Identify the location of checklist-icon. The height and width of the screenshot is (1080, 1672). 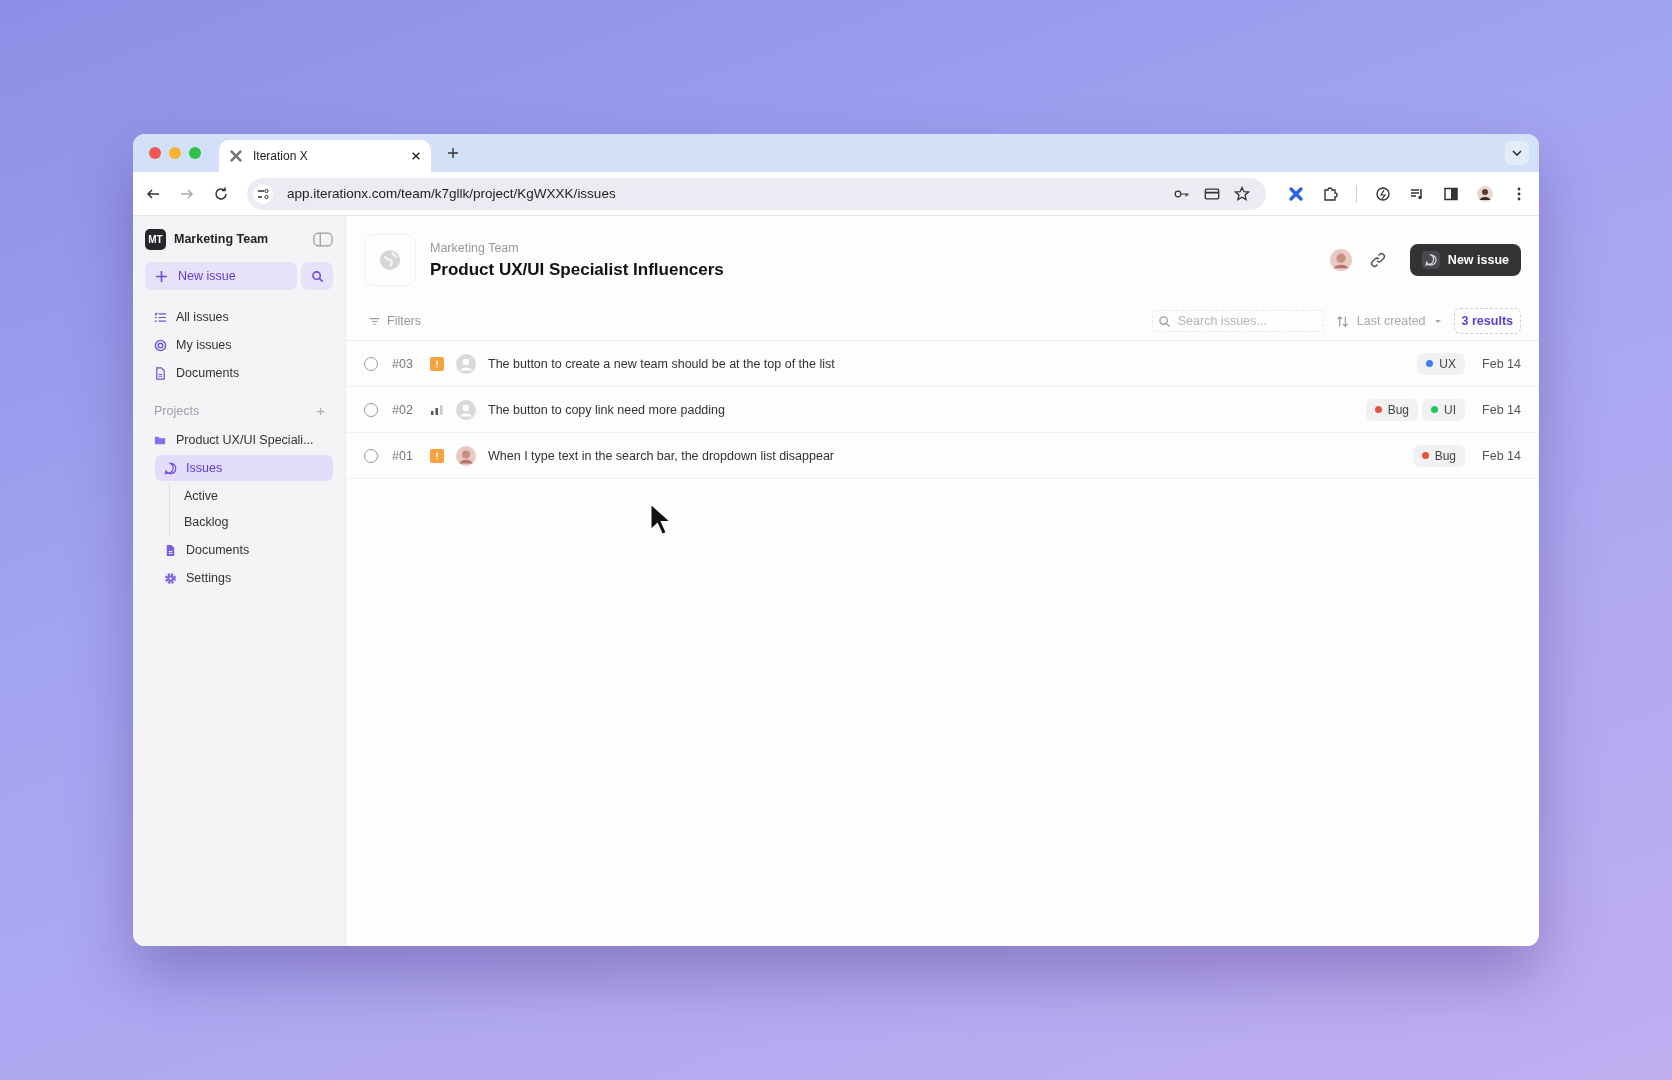
(160, 317).